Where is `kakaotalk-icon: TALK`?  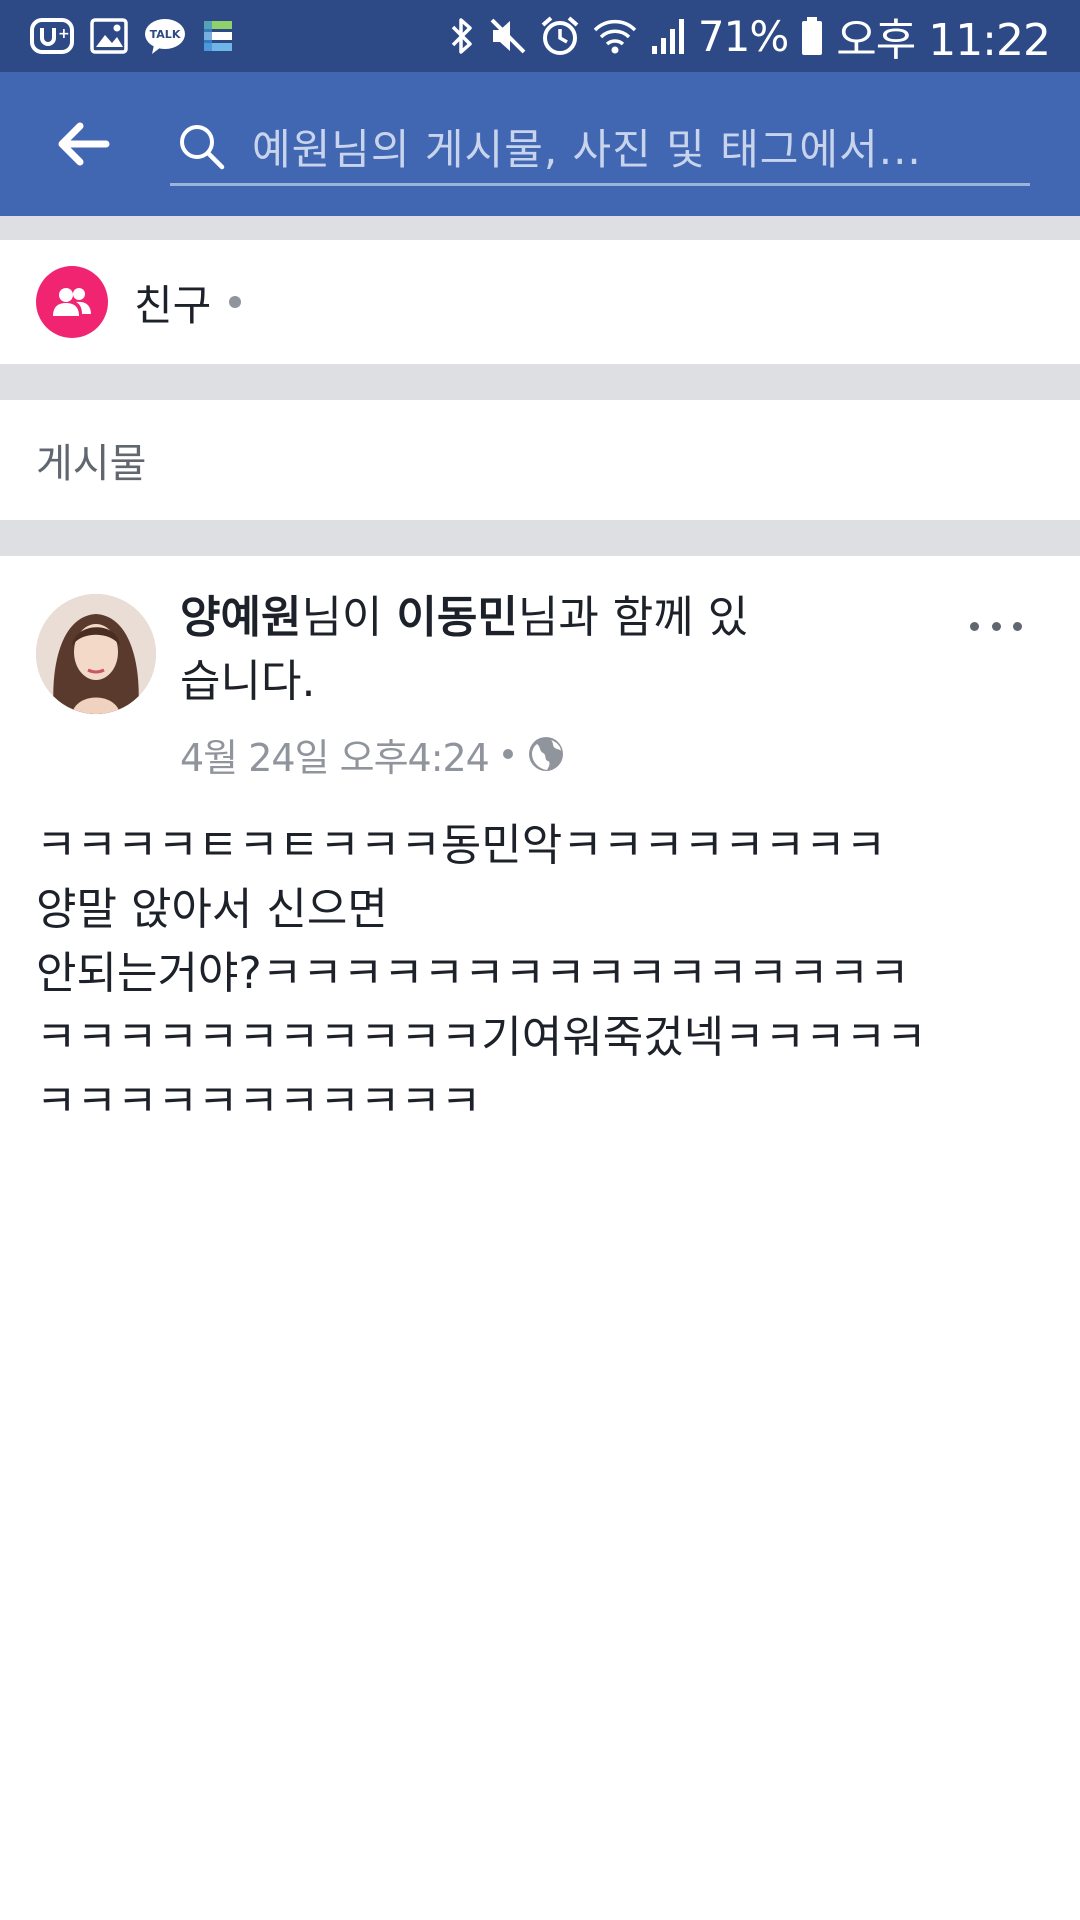
kakaotalk-icon: TALK is located at coordinates (165, 36).